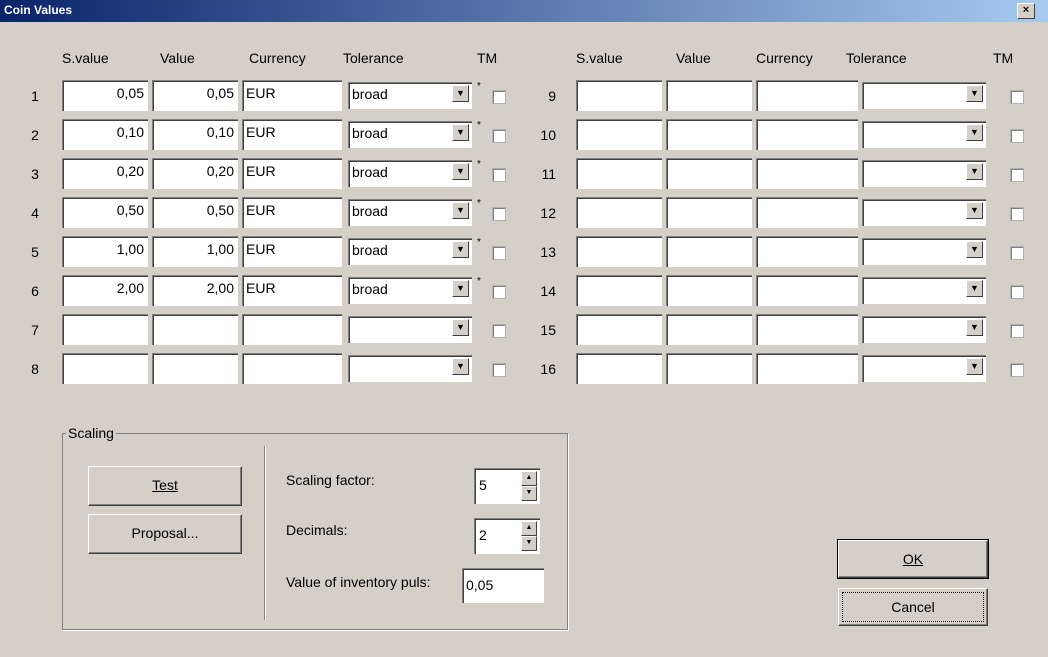 The image size is (1048, 657). What do you see at coordinates (165, 486) in the screenshot?
I see `test-button: Test` at bounding box center [165, 486].